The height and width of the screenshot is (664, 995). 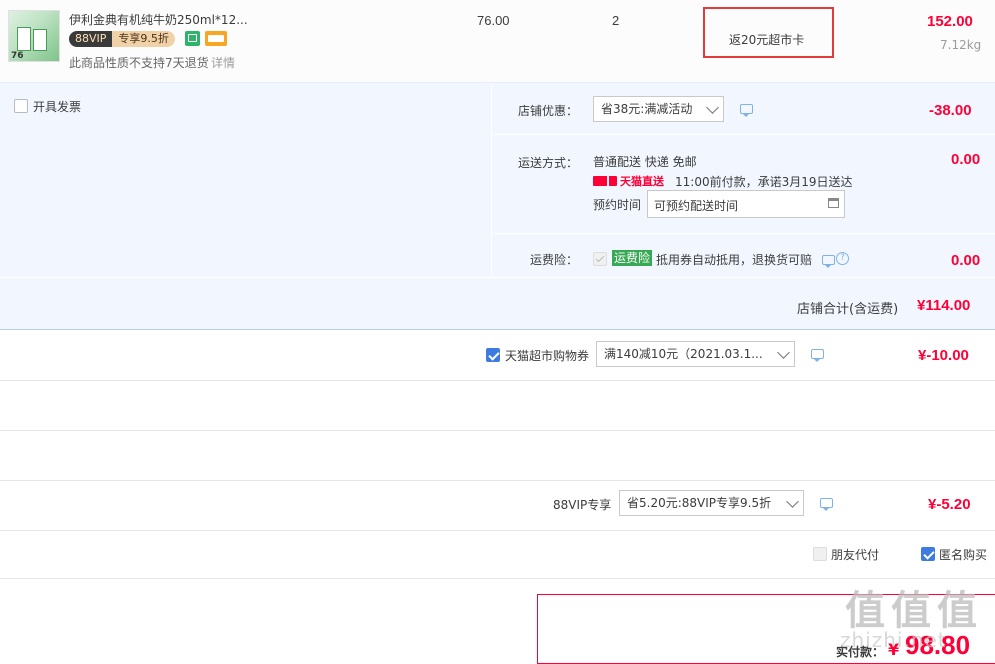 I want to click on invoice-label: 开具发票, so click(x=57, y=106).